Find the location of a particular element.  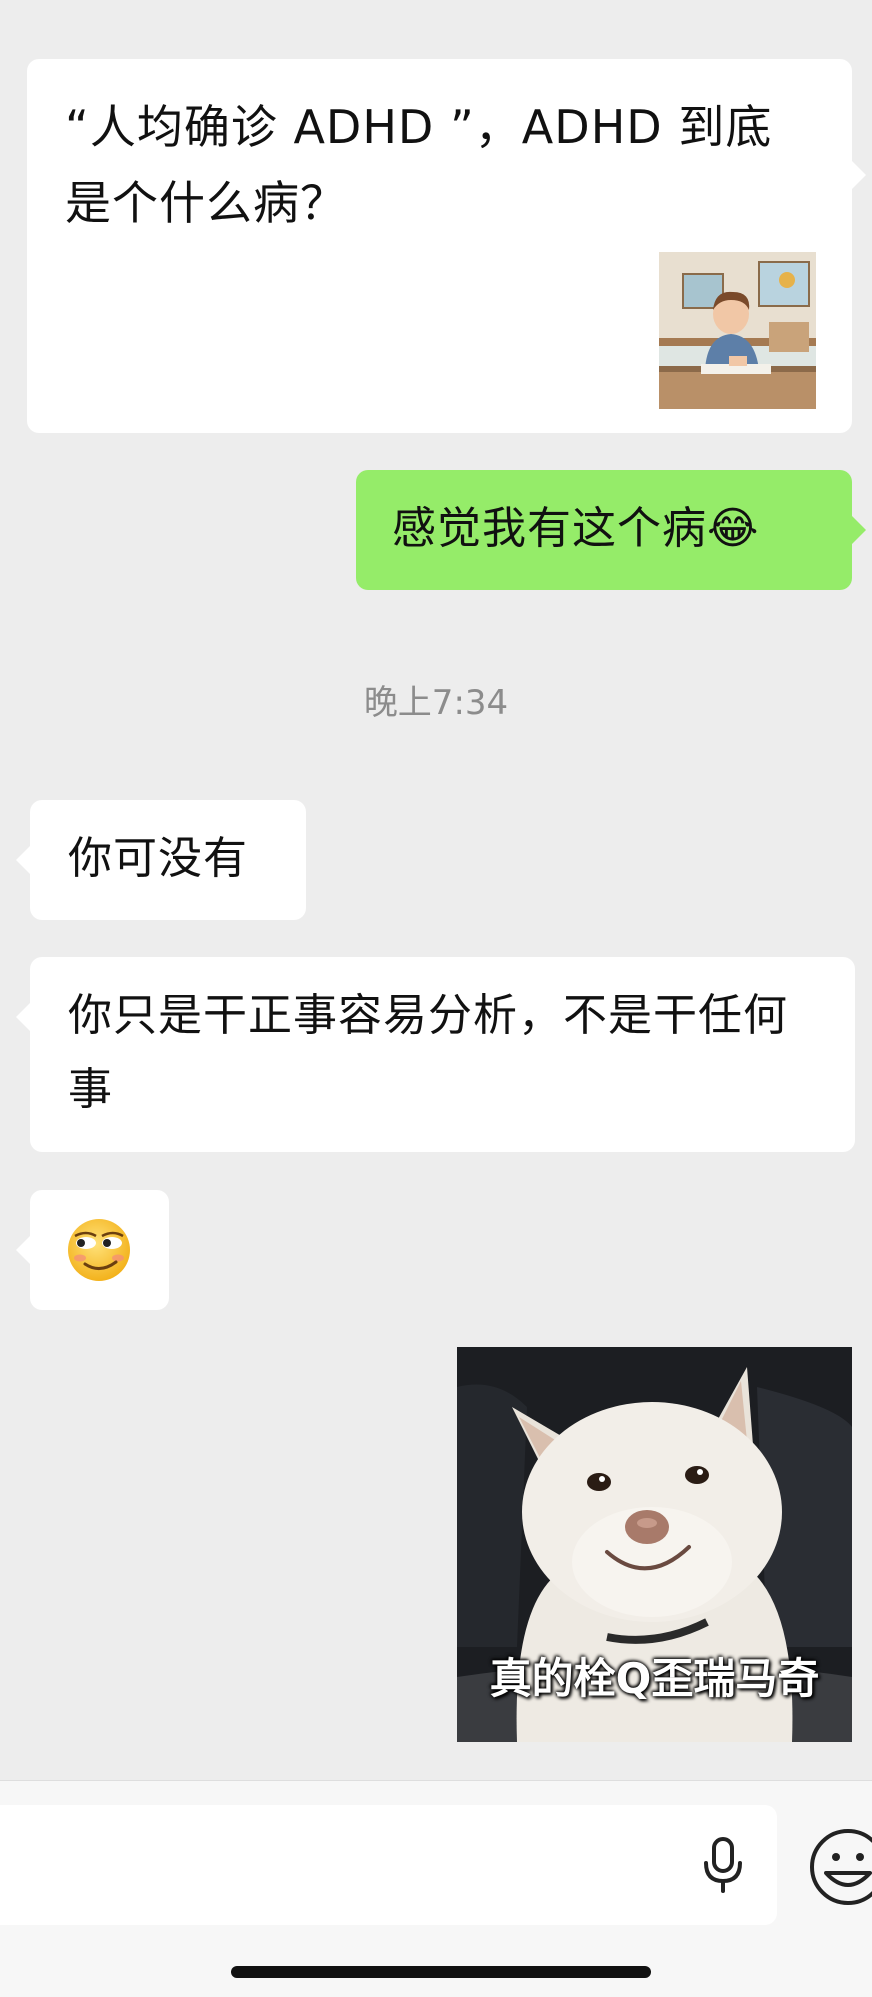

incoming-message: 你可没有 is located at coordinates (161, 860).